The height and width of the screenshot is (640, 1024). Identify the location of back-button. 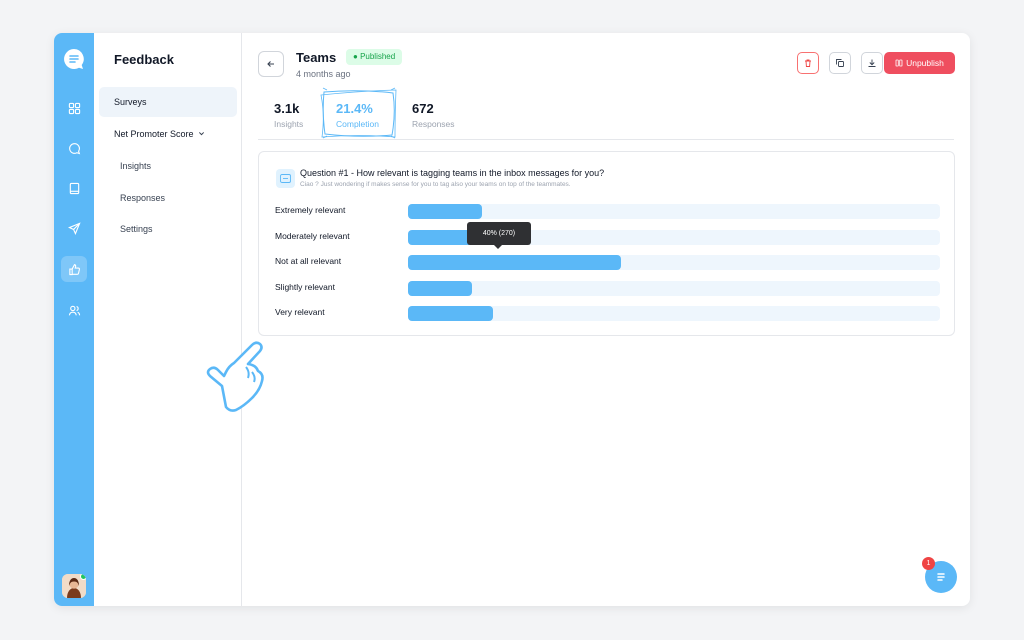
(271, 64).